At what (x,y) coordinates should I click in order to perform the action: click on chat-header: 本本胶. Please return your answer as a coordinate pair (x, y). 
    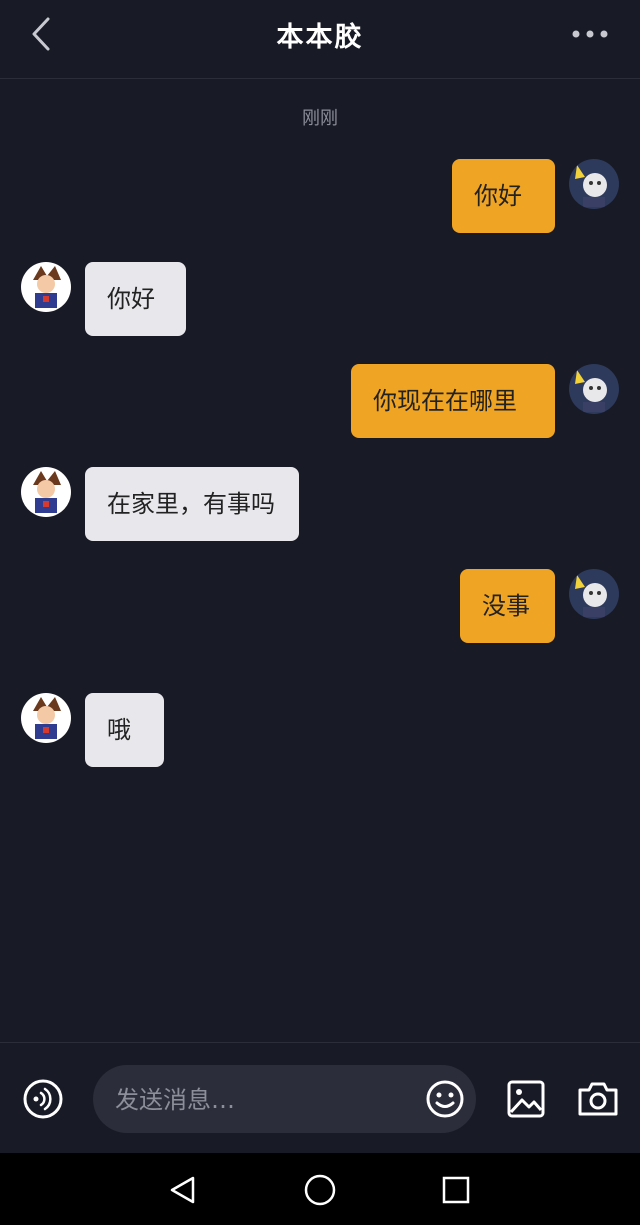
    Looking at the image, I should click on (320, 39).